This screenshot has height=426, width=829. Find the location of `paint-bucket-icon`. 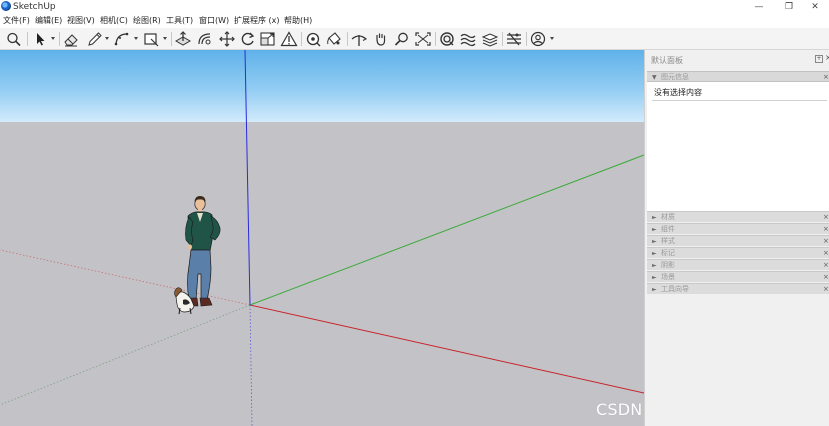

paint-bucket-icon is located at coordinates (334, 39).